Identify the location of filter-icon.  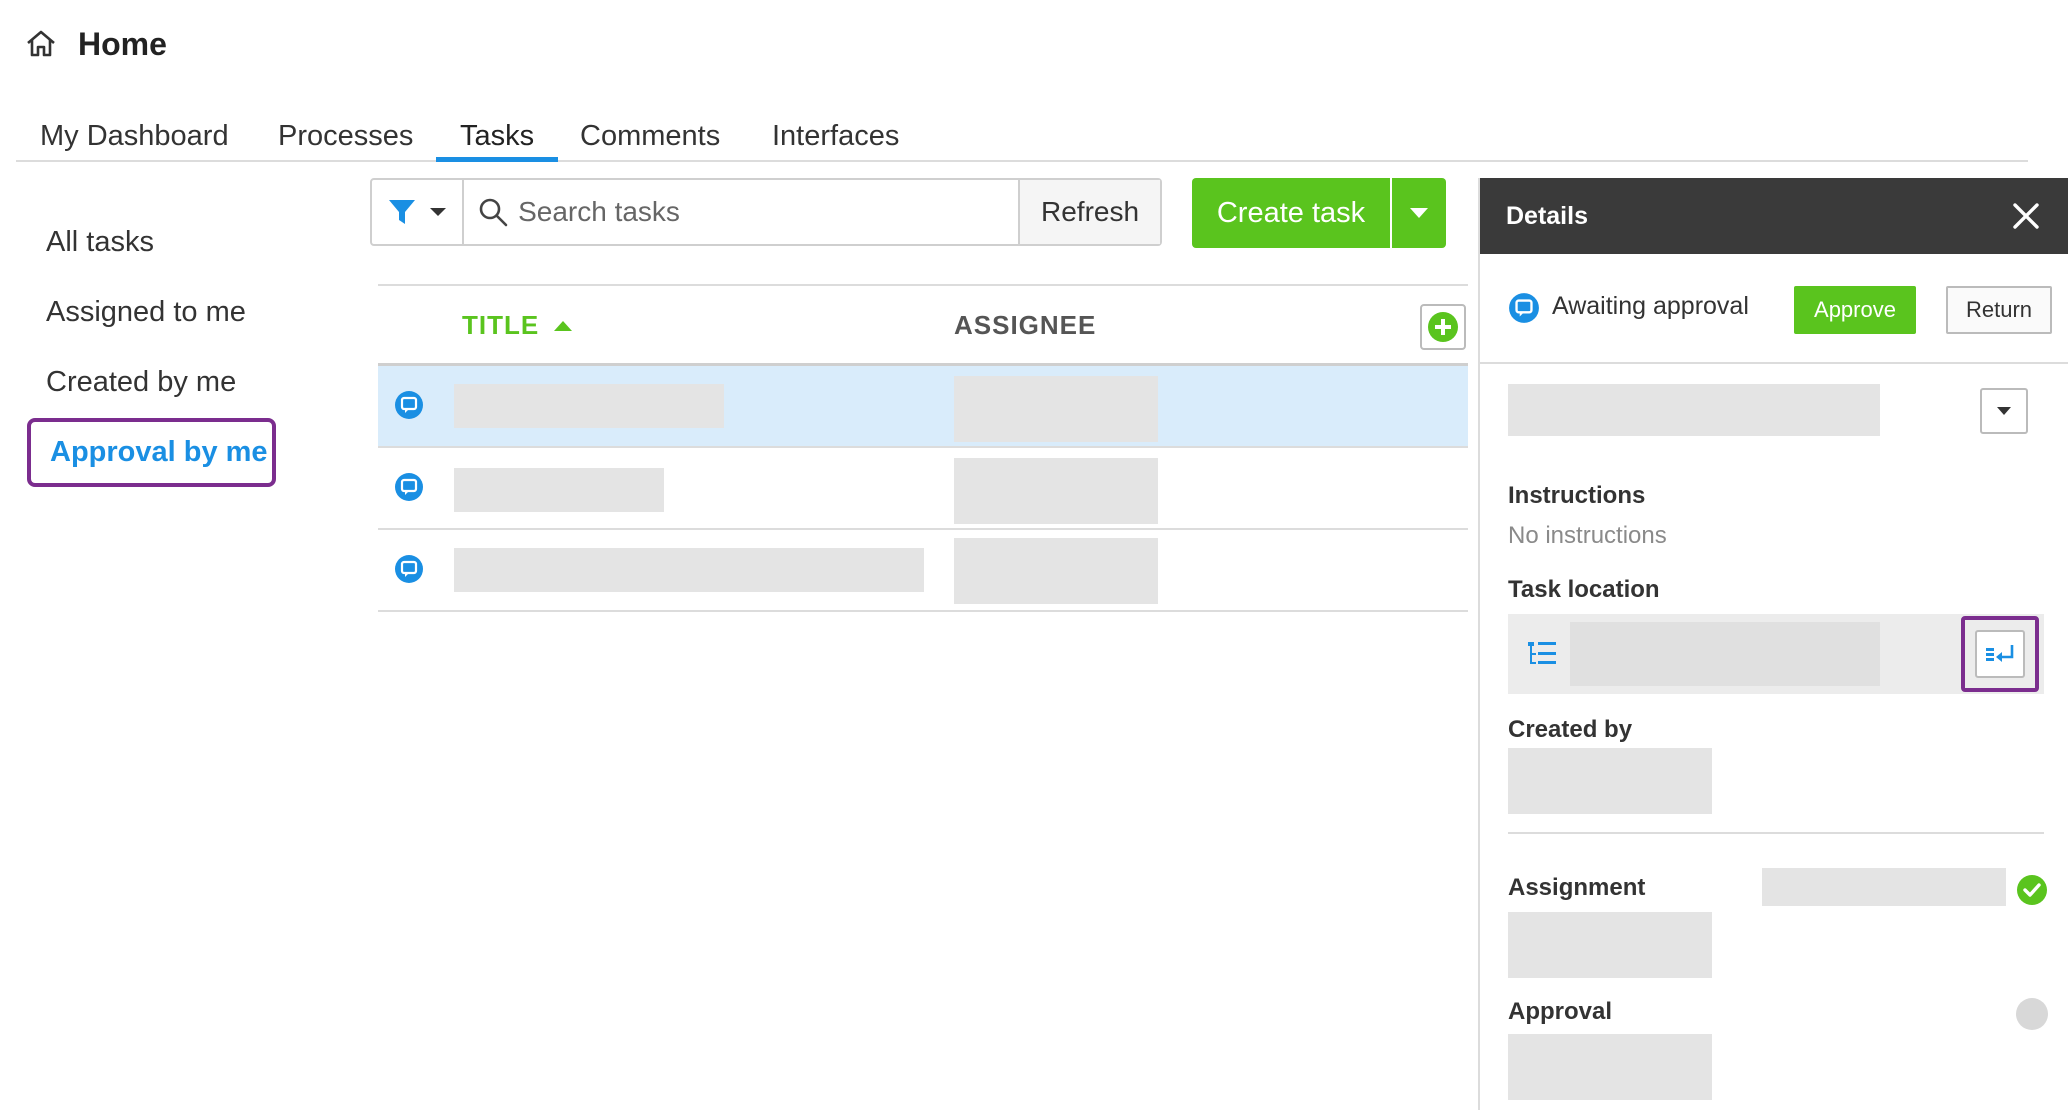
(402, 212).